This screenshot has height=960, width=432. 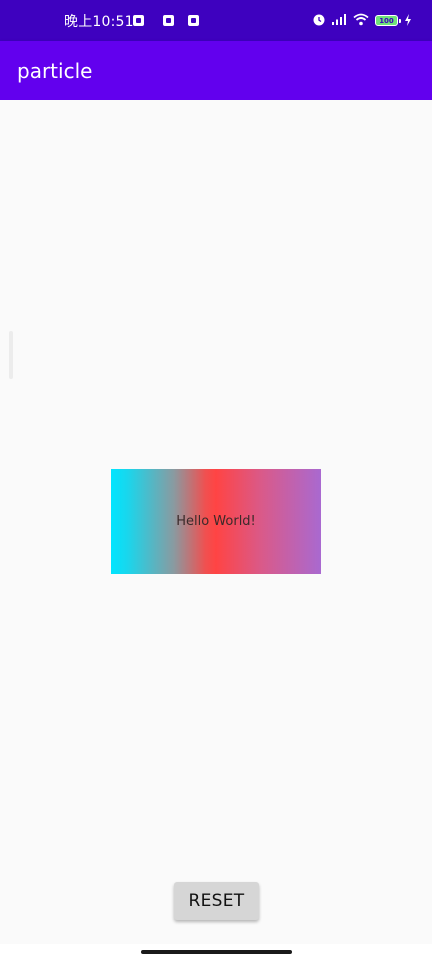 What do you see at coordinates (319, 20) in the screenshot?
I see `alarm-icon` at bounding box center [319, 20].